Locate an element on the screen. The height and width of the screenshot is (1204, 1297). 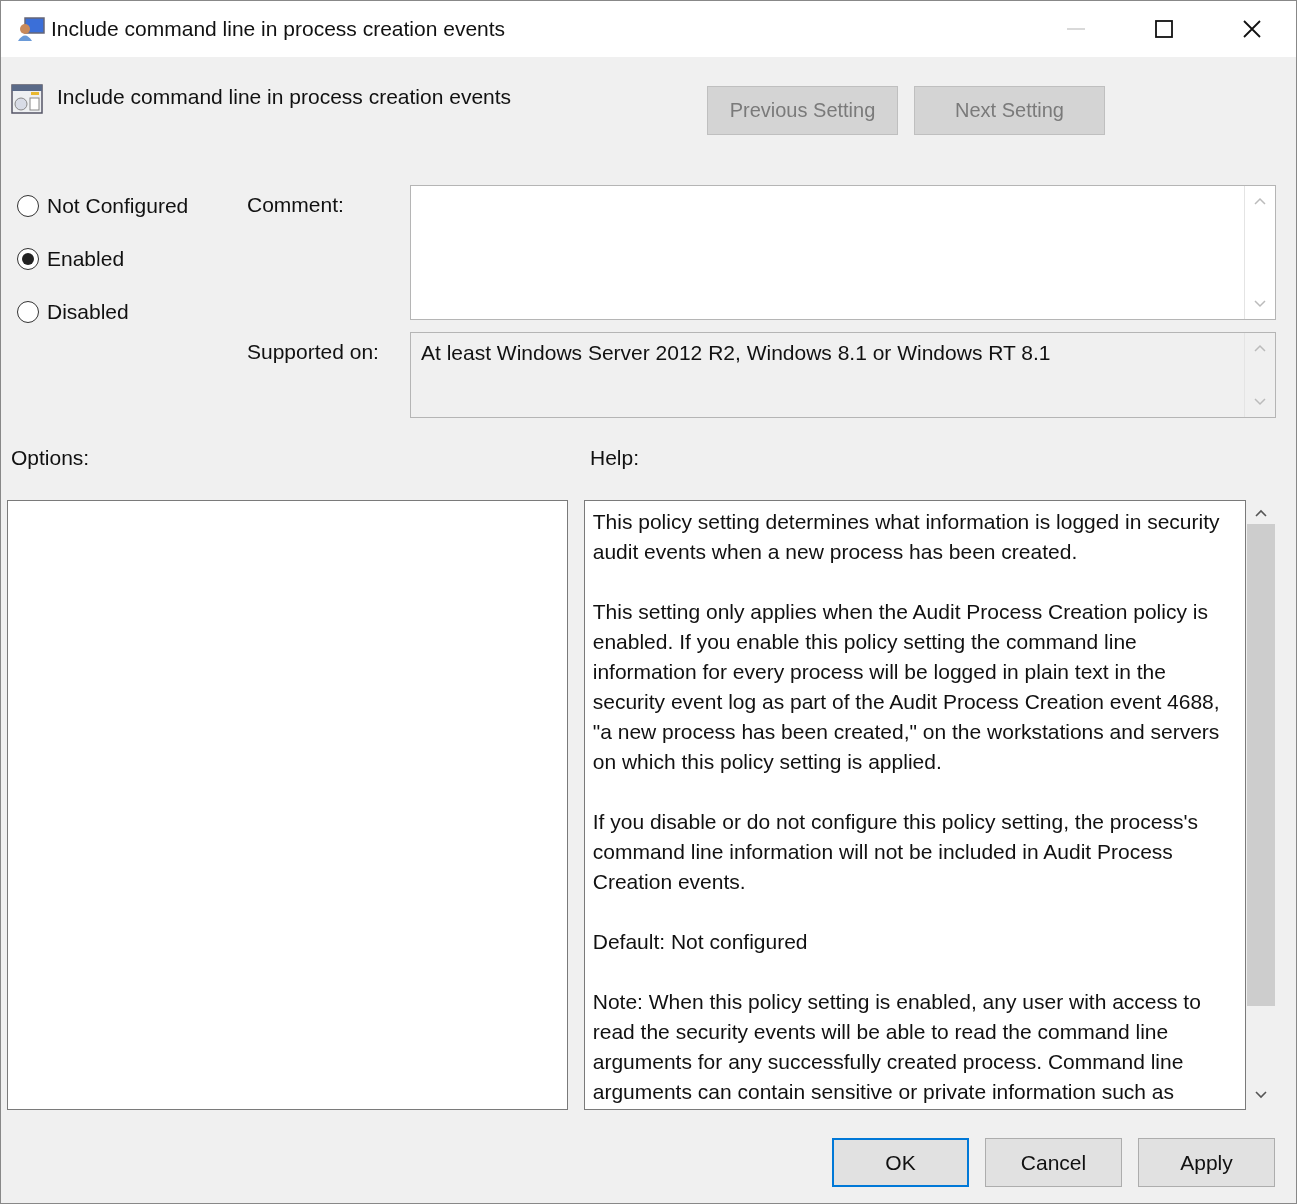
supported-on-label: Supported on: is located at coordinates (313, 352).